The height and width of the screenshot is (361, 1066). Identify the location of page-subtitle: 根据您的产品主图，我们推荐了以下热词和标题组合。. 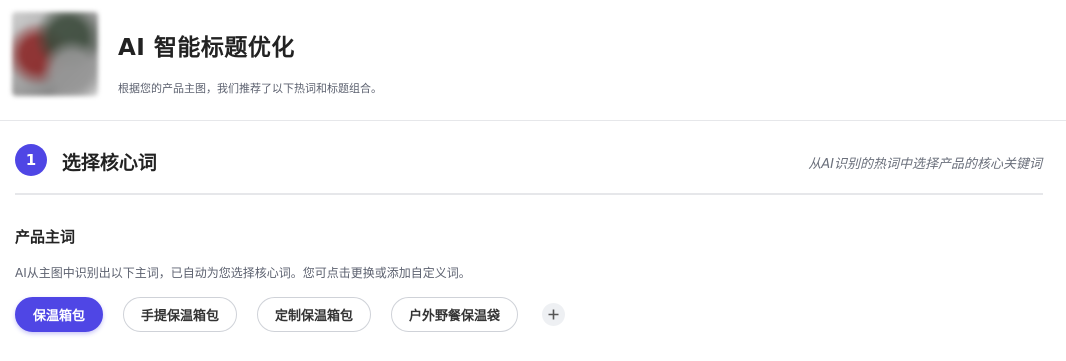
(250, 88).